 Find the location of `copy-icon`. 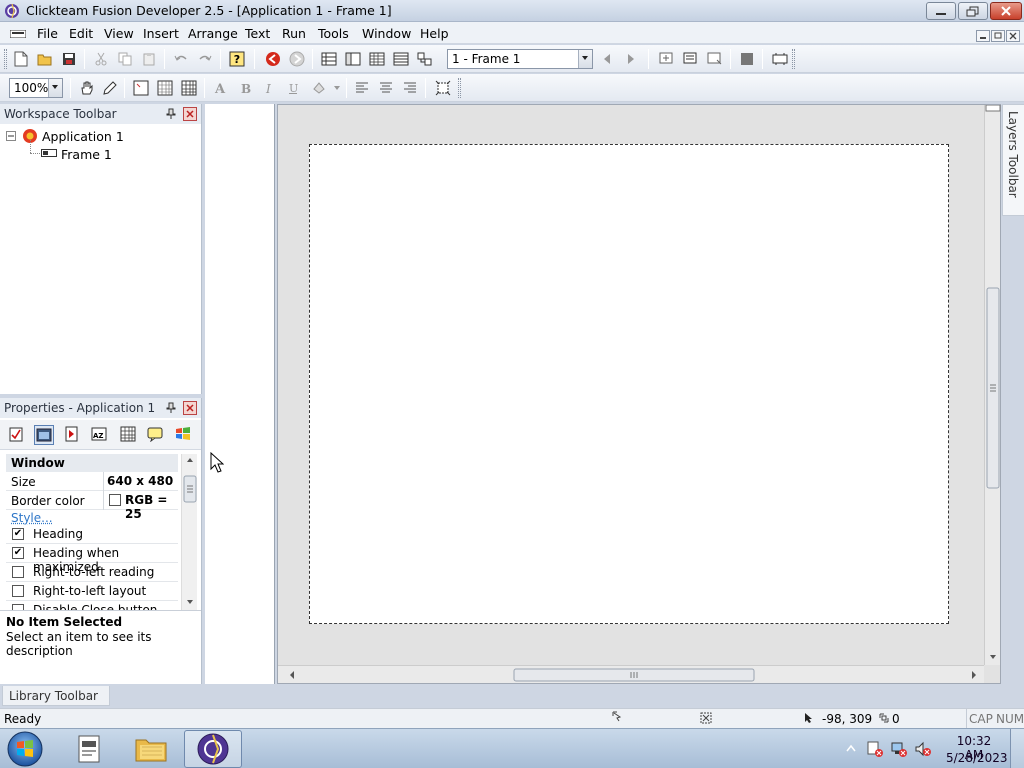

copy-icon is located at coordinates (125, 59).